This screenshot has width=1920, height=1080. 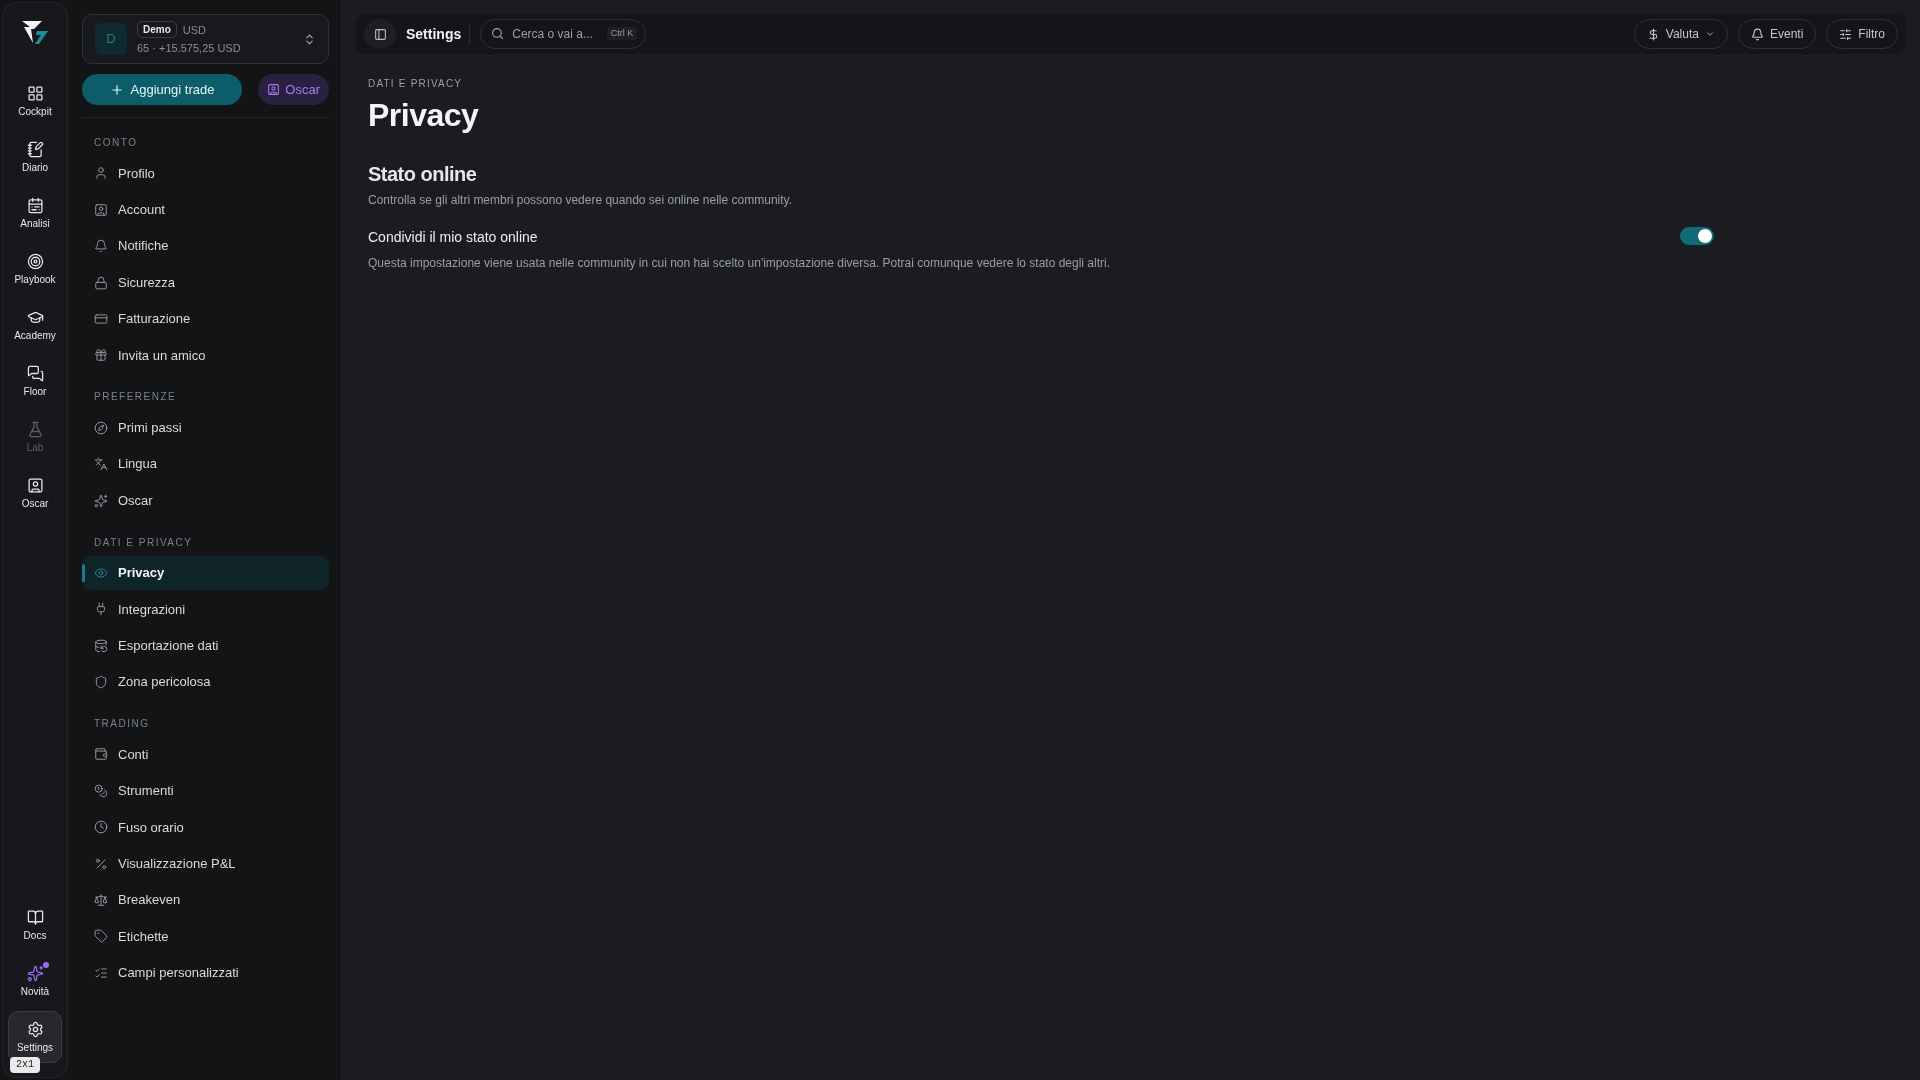 What do you see at coordinates (293, 89) in the screenshot?
I see `oscar-button: Oscar` at bounding box center [293, 89].